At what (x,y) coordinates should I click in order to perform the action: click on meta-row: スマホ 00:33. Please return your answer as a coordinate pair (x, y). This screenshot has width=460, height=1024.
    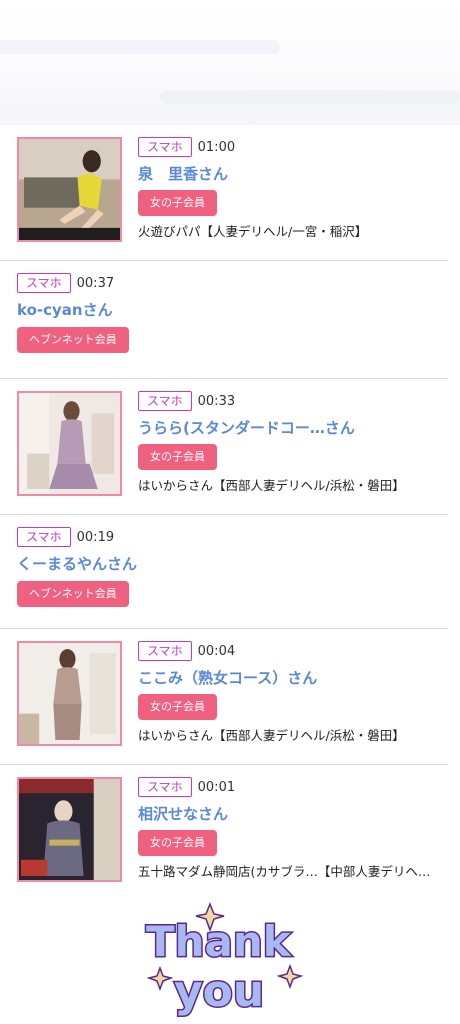
    Looking at the image, I should click on (186, 401).